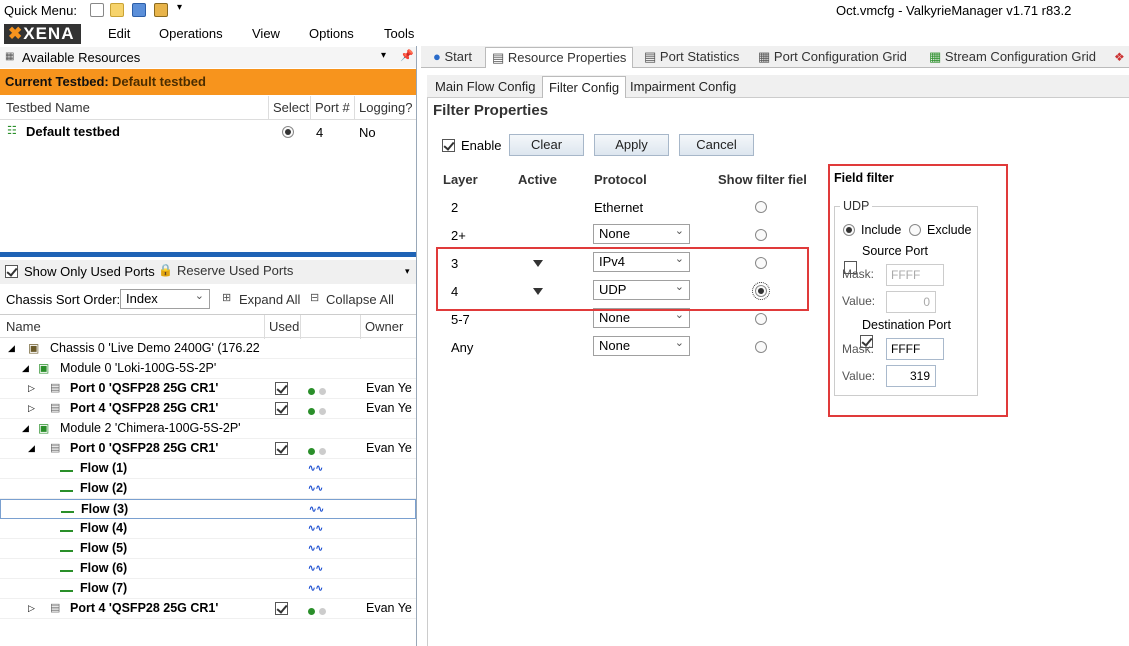 Image resolution: width=1129 pixels, height=646 pixels. What do you see at coordinates (23, 326) in the screenshot?
I see `tree-col-name: Name` at bounding box center [23, 326].